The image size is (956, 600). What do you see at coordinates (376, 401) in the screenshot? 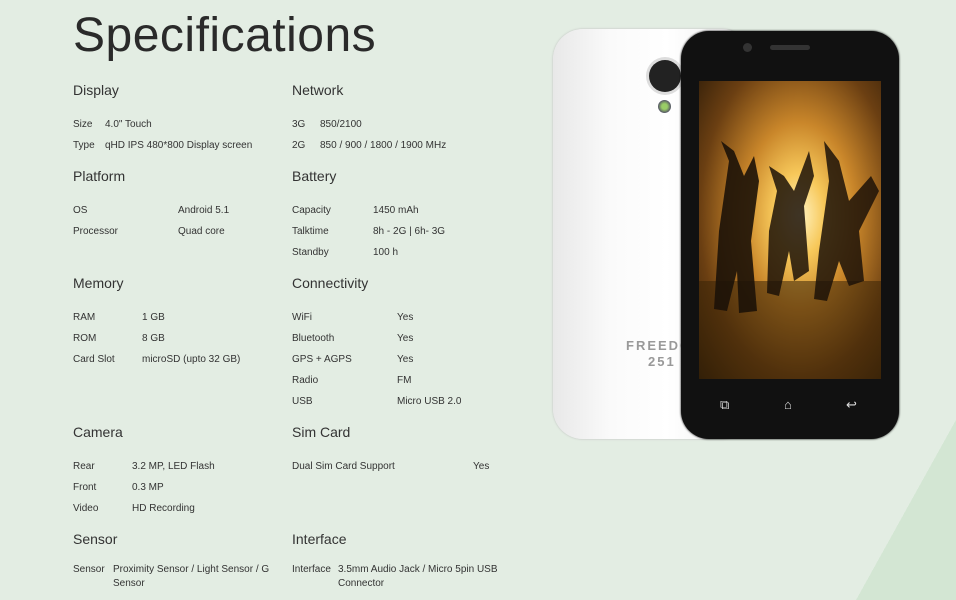
I see `spec-row: USB Micro USB 2.0` at bounding box center [376, 401].